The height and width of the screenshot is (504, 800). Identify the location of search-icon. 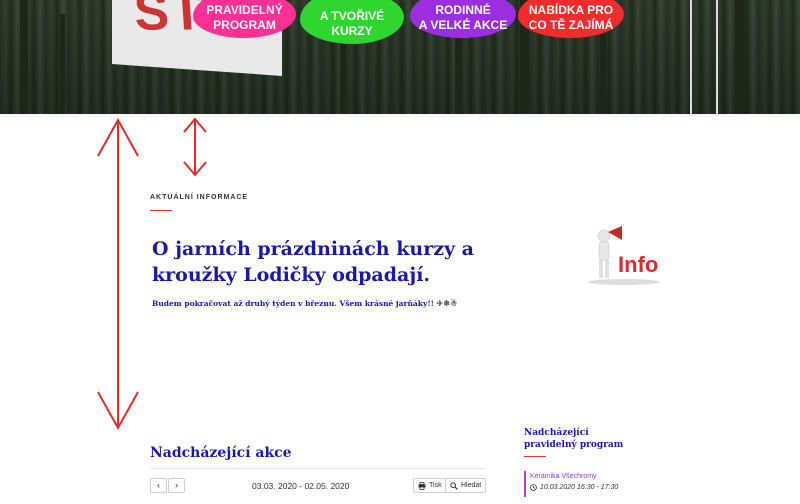
(454, 485).